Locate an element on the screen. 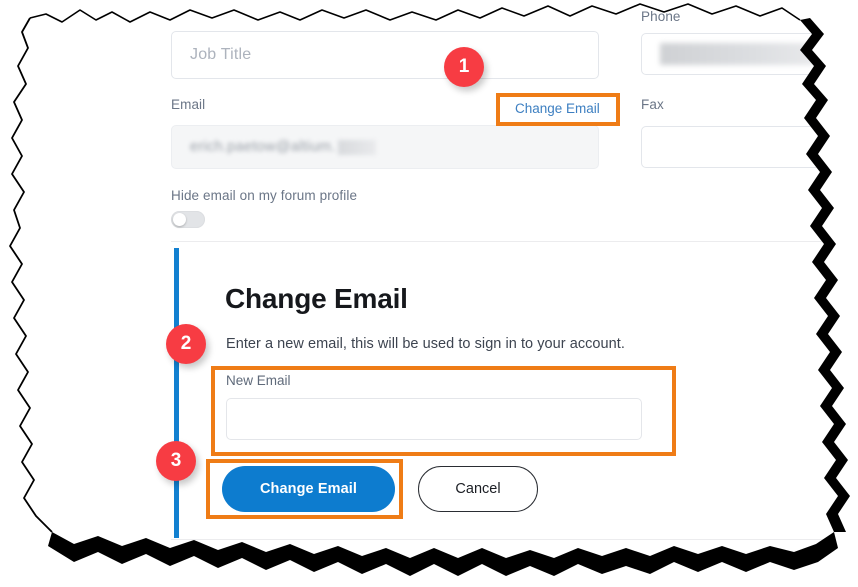 The height and width of the screenshot is (587, 858). phone-value-redaction is located at coordinates (737, 54).